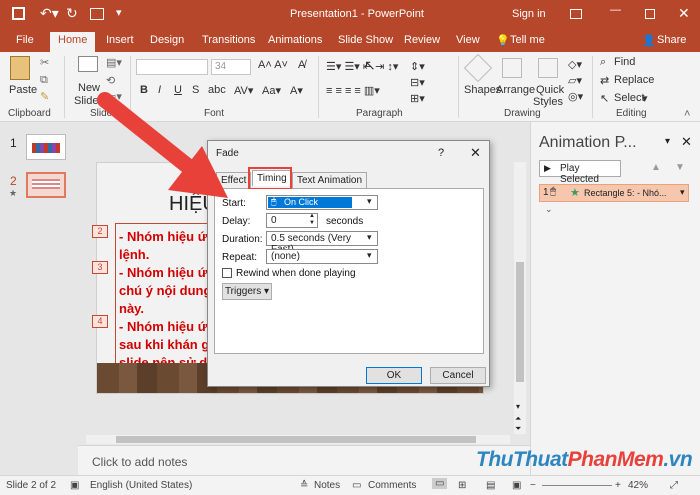 The image size is (700, 495). I want to click on watermark-part2: PhanMem, so click(615, 459).